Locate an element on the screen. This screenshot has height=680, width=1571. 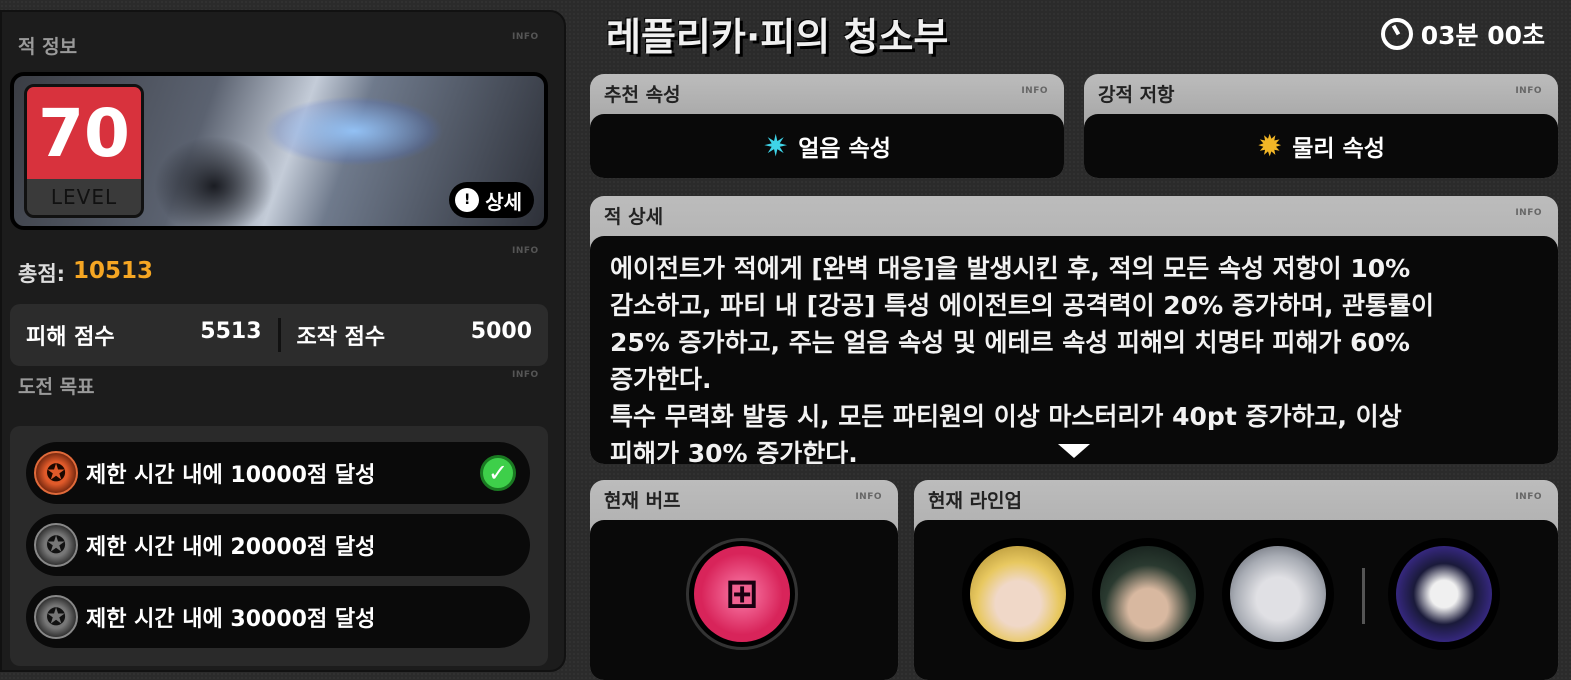
resist-attribute-card: 강적 저항 INFO ✹ 물리 속성 is located at coordinates (1321, 126).